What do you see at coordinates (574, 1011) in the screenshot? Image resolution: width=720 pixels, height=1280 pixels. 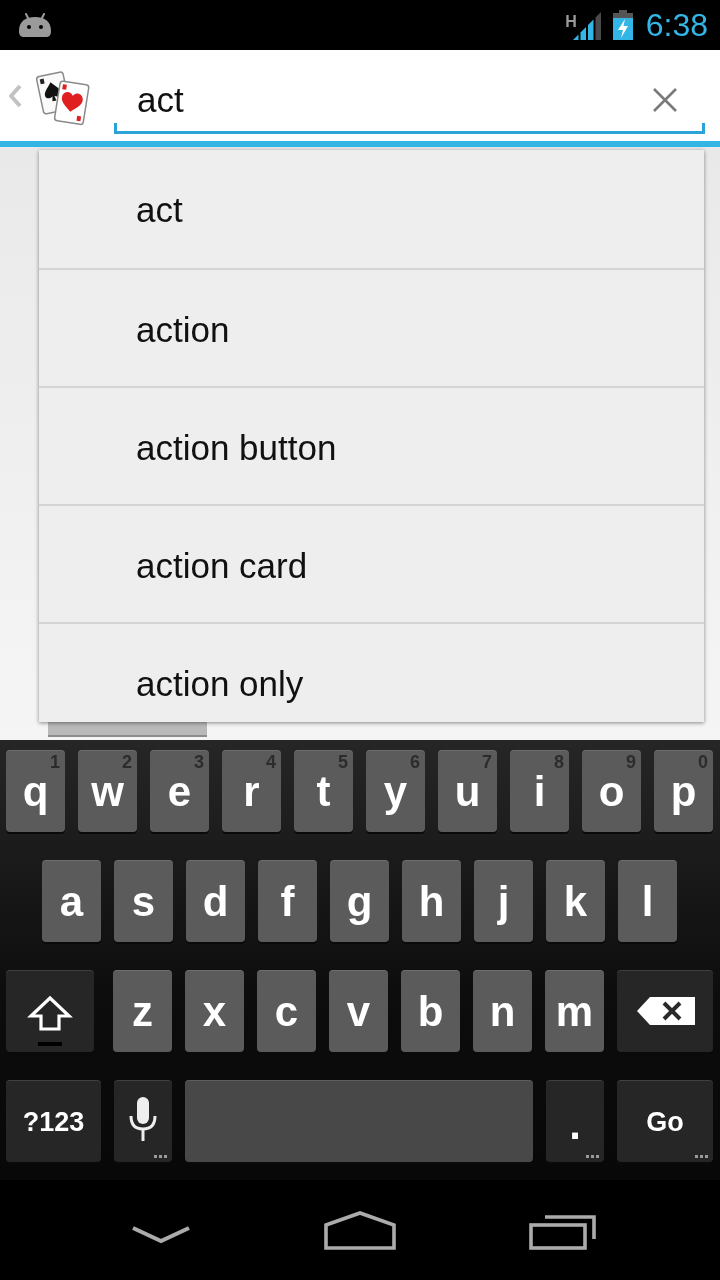 I see `keyboard-key: m` at bounding box center [574, 1011].